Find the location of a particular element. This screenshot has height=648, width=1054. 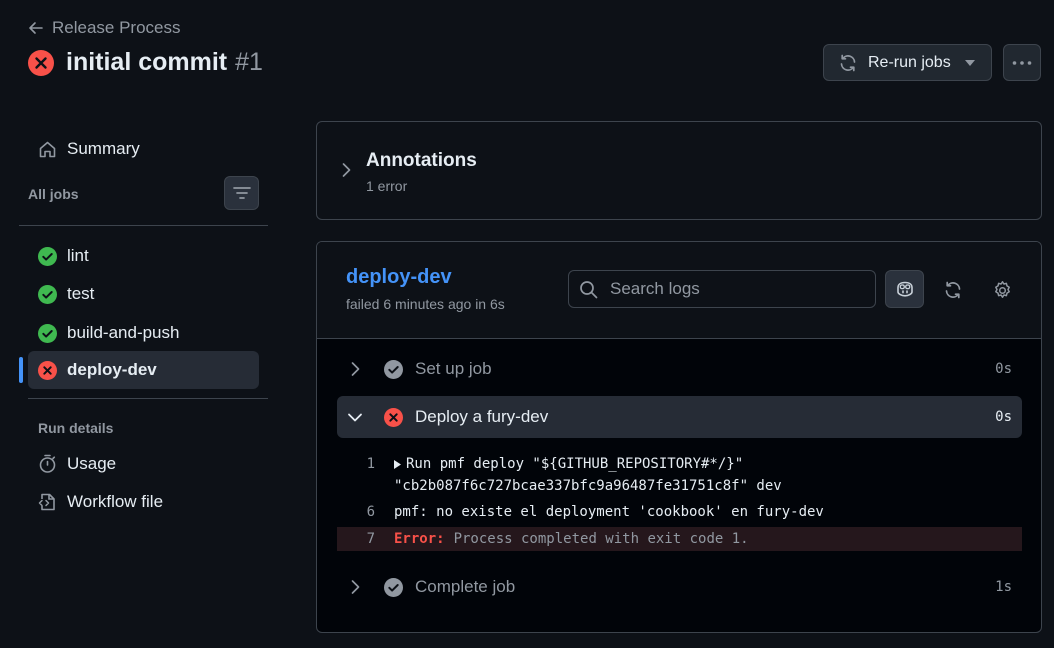

job-label: deploy-dev is located at coordinates (112, 369).